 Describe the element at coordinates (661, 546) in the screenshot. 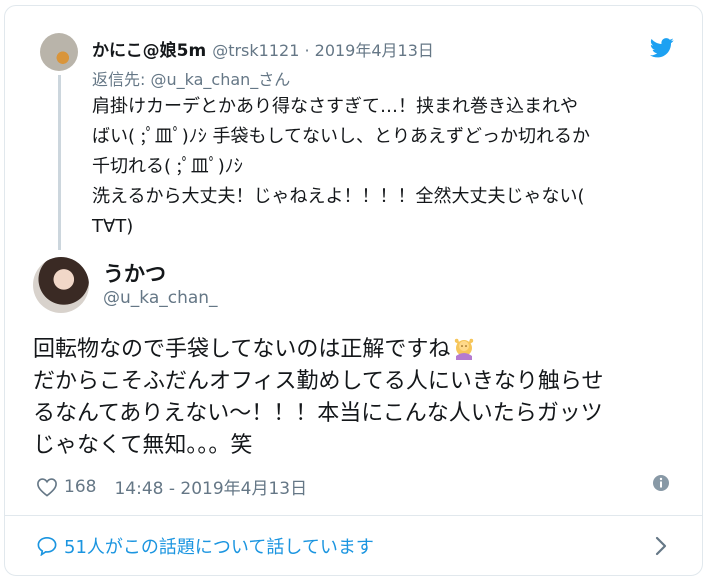

I see `chevron-right-icon` at that location.